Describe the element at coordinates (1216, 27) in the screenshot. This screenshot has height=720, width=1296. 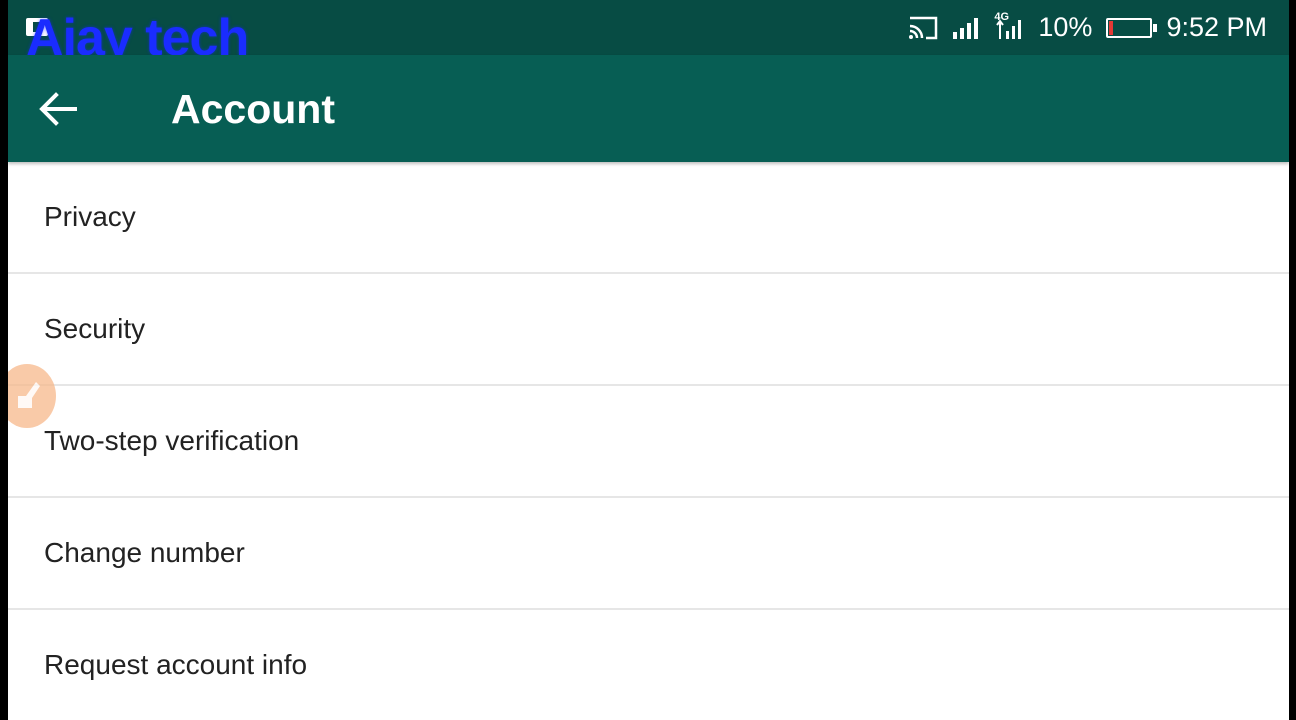
I see `clock: 9:52 PM` at that location.